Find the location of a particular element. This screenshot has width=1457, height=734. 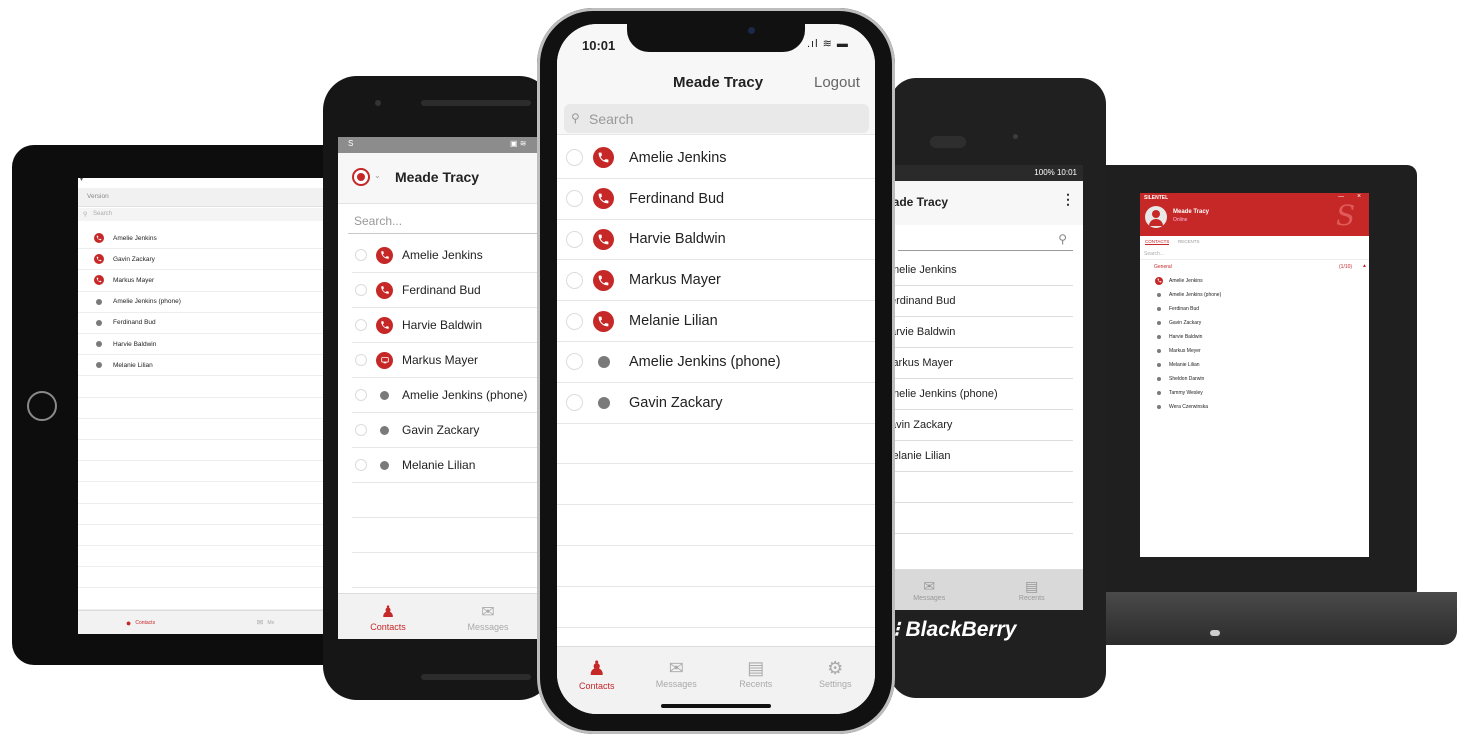

contact-row: erdinand Bud is located at coordinates (975, 301).